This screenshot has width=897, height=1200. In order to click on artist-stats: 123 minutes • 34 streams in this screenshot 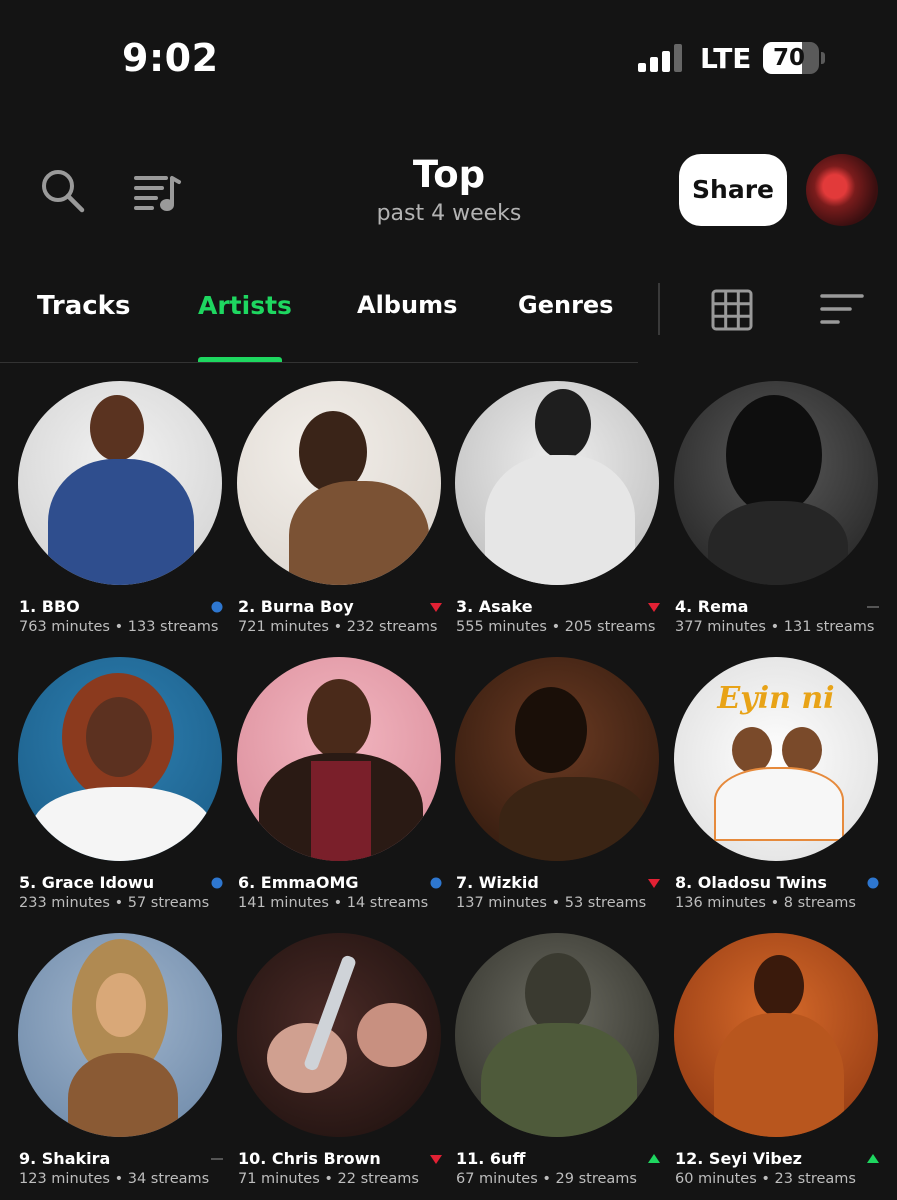, I will do `click(114, 1179)`.